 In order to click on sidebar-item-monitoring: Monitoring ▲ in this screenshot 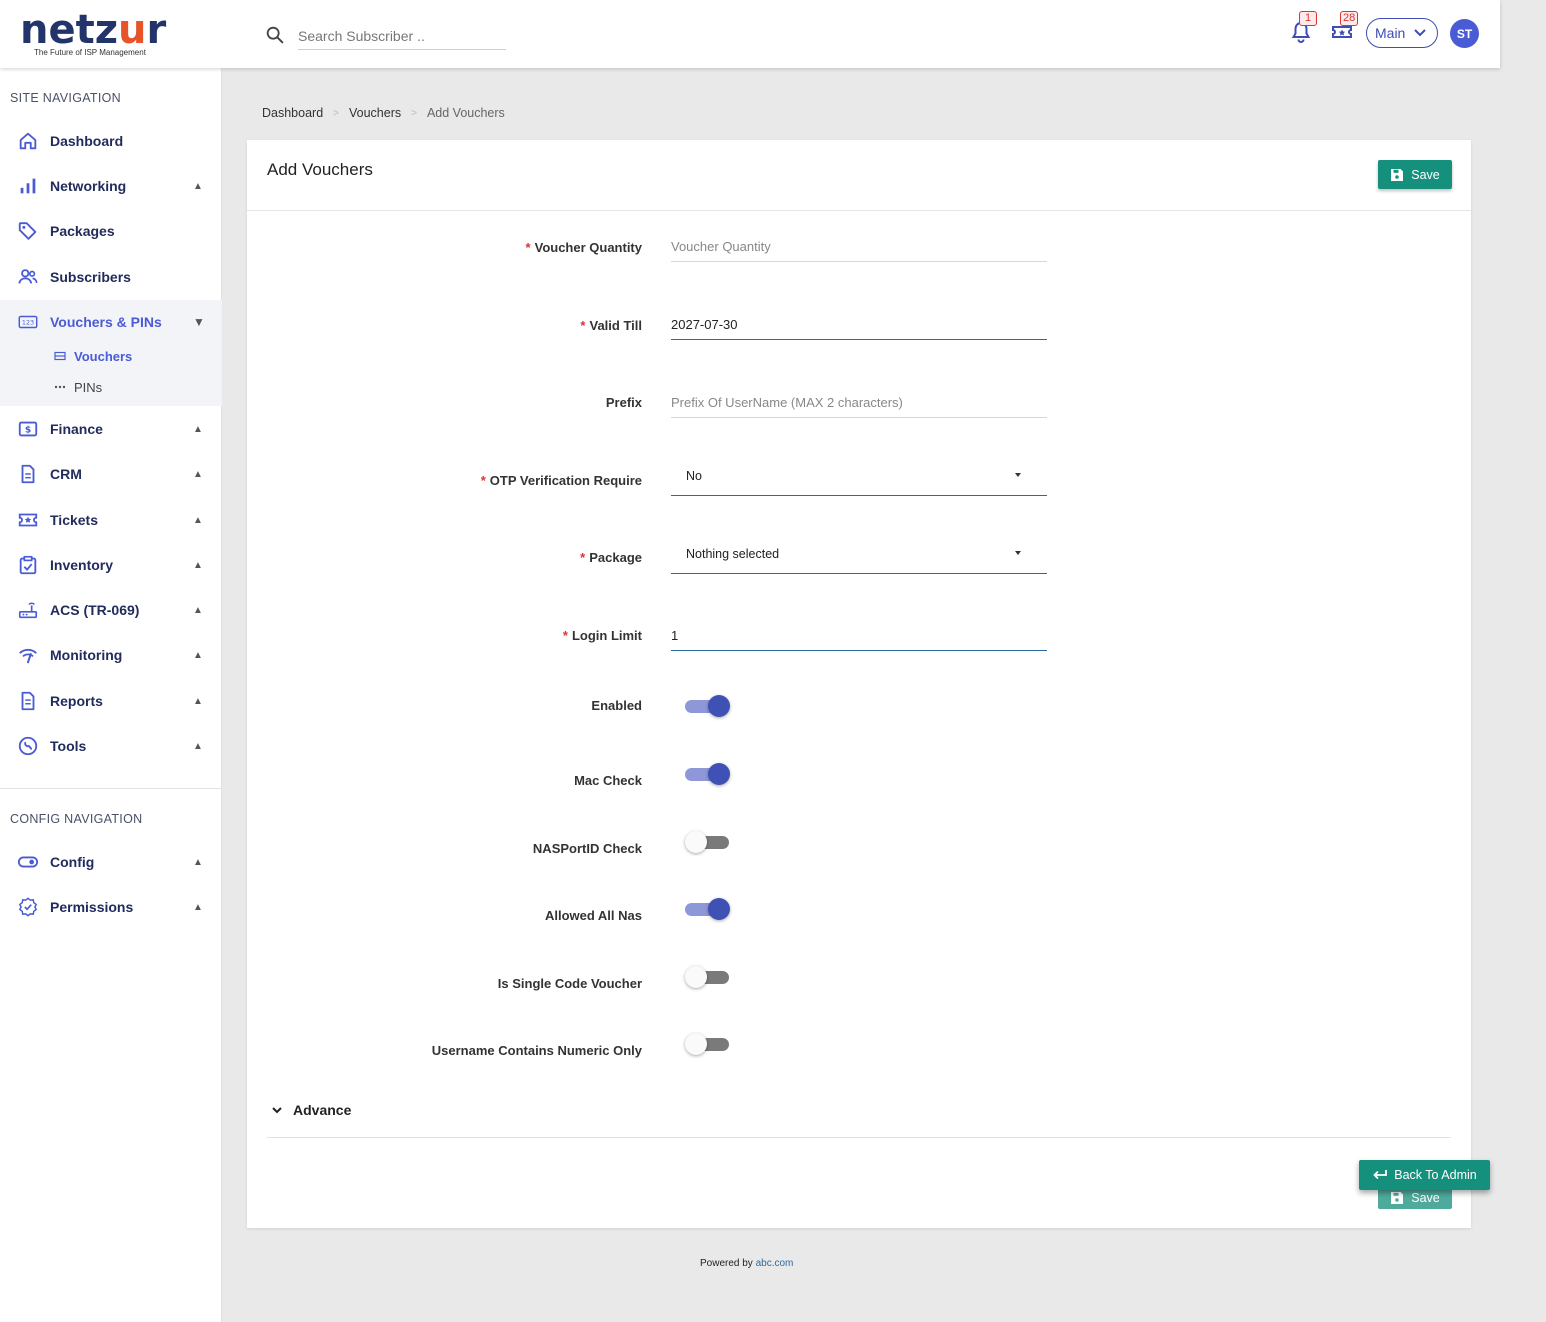, I will do `click(111, 655)`.